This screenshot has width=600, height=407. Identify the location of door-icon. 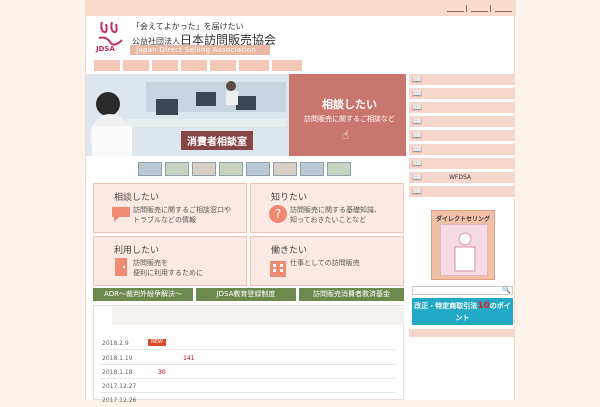
(121, 267).